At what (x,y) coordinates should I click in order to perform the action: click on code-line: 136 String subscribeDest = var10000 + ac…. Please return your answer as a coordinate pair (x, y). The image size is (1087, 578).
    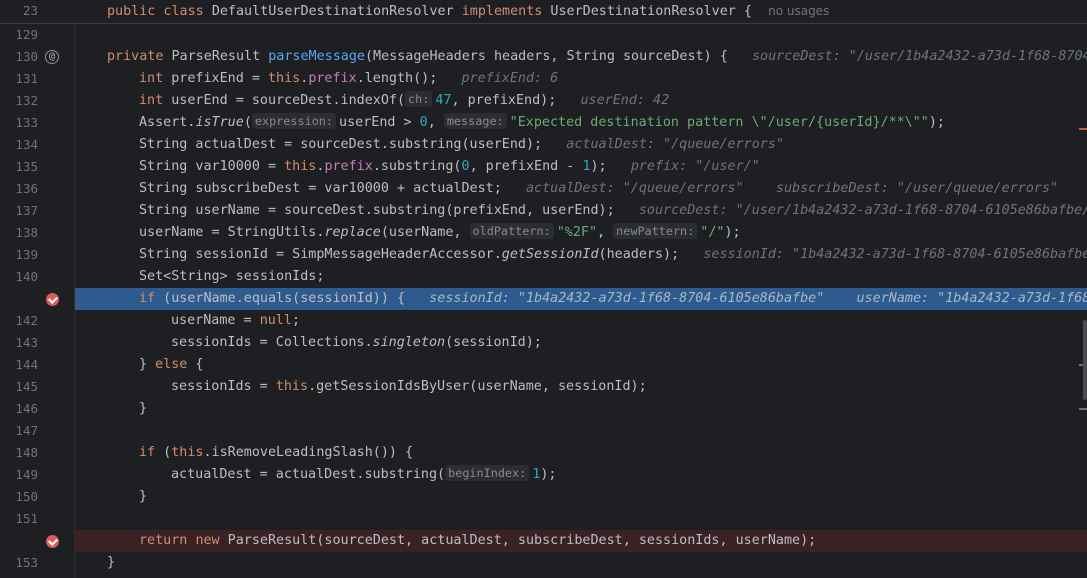
    Looking at the image, I should click on (543, 189).